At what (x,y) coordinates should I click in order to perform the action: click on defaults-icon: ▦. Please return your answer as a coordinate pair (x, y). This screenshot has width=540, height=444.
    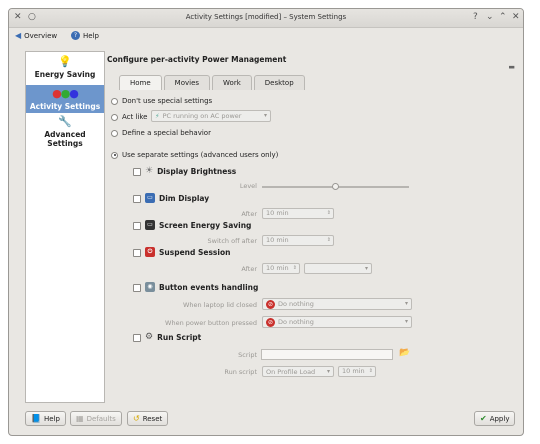
    Looking at the image, I should click on (80, 418).